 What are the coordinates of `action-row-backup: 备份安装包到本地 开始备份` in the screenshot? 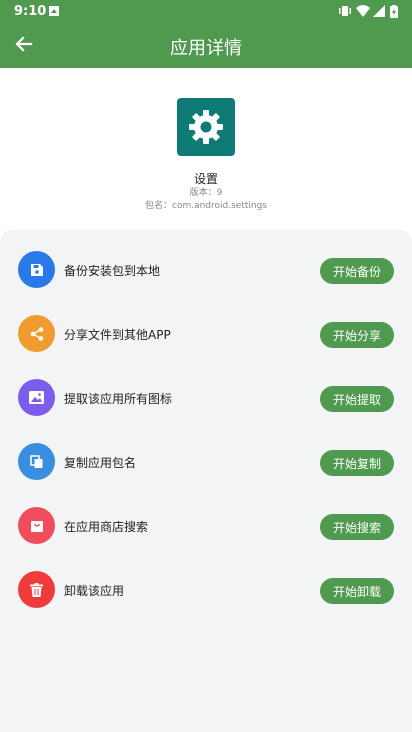 It's located at (206, 262).